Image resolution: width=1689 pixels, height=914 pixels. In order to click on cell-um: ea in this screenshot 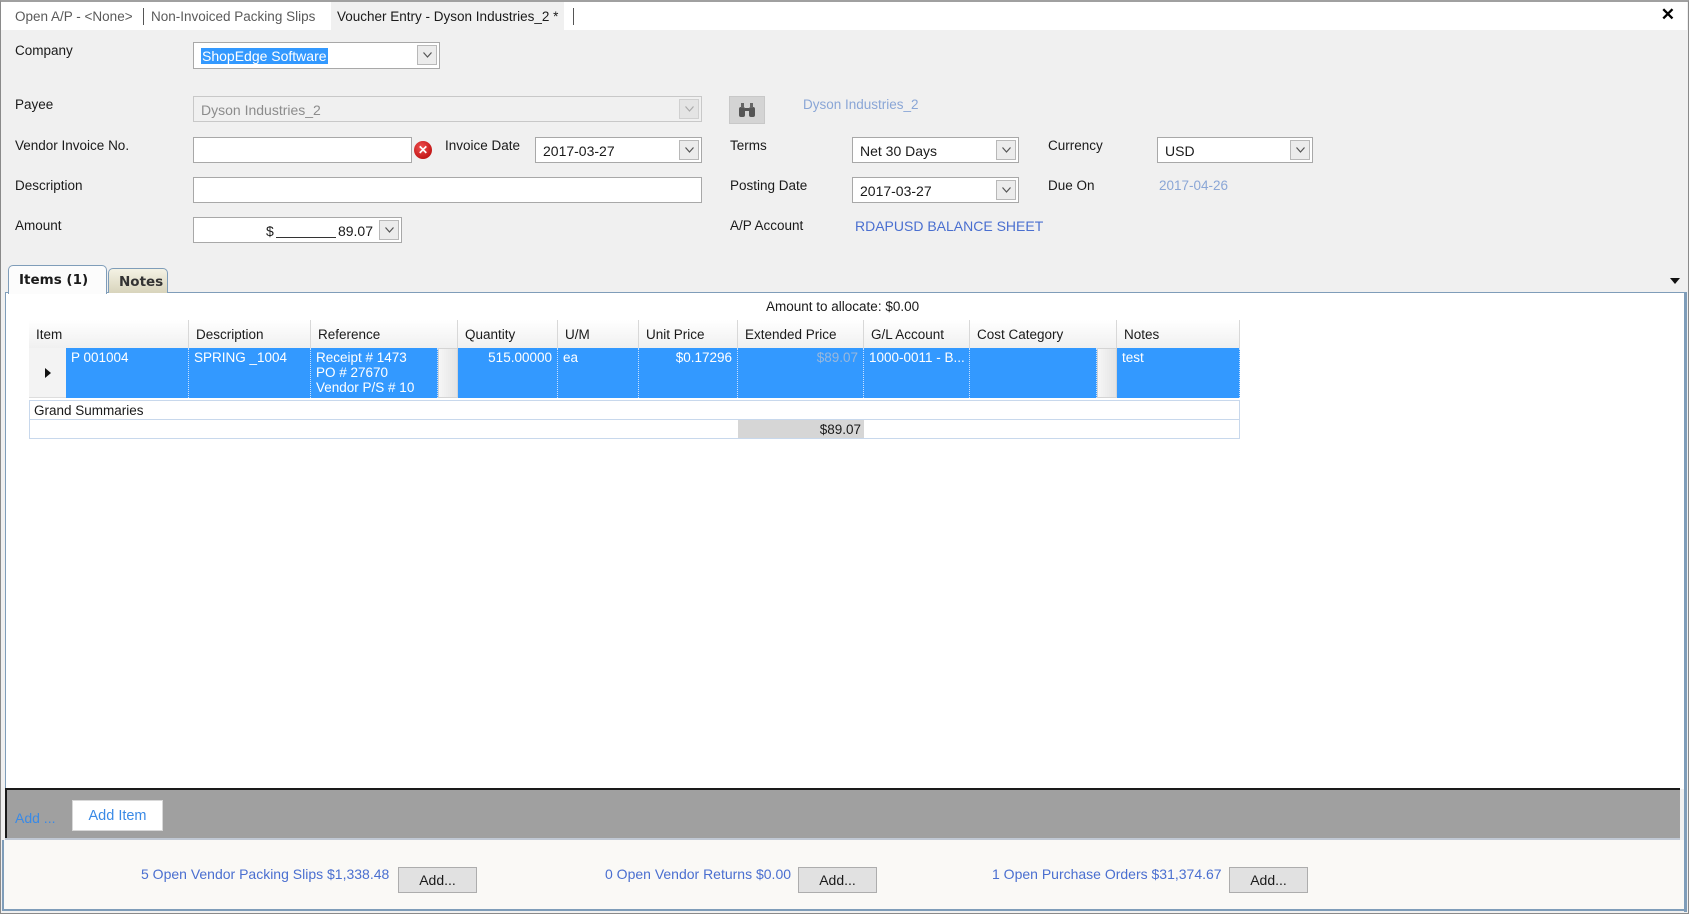, I will do `click(598, 373)`.